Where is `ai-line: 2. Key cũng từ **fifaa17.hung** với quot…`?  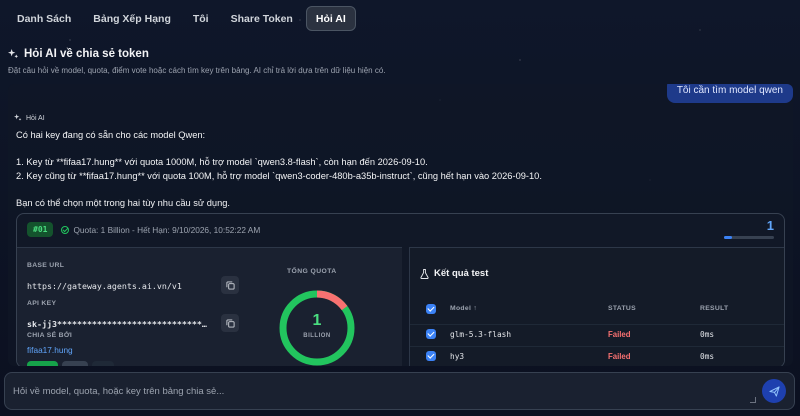
ai-line: 2. Key cũng từ **fifaa17.hung** với quot… is located at coordinates (279, 175).